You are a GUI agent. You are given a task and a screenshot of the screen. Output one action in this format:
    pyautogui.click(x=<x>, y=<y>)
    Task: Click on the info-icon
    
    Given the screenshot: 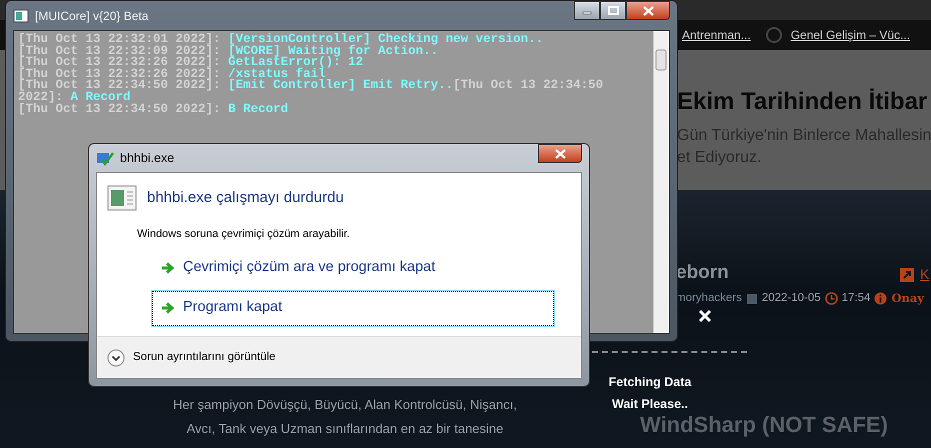 What is the action you would take?
    pyautogui.click(x=881, y=299)
    